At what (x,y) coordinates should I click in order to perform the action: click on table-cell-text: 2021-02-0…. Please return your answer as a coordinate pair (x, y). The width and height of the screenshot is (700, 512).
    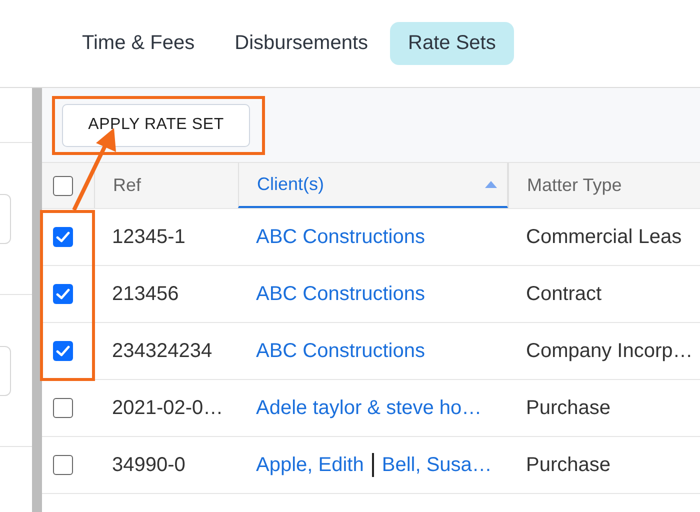
    Looking at the image, I should click on (167, 408).